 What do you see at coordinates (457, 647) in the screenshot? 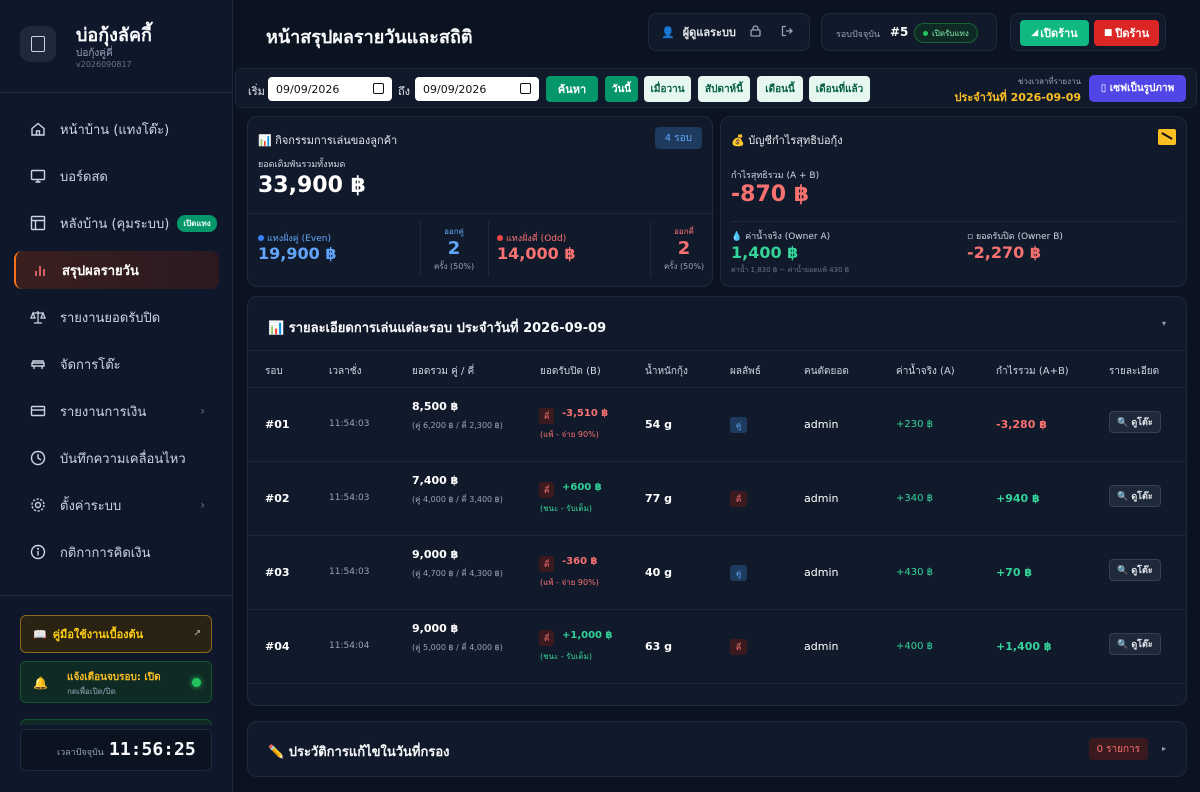
I see `round-split: (คู่ 5,000 ฿ / คี่ 4,000 ฿)` at bounding box center [457, 647].